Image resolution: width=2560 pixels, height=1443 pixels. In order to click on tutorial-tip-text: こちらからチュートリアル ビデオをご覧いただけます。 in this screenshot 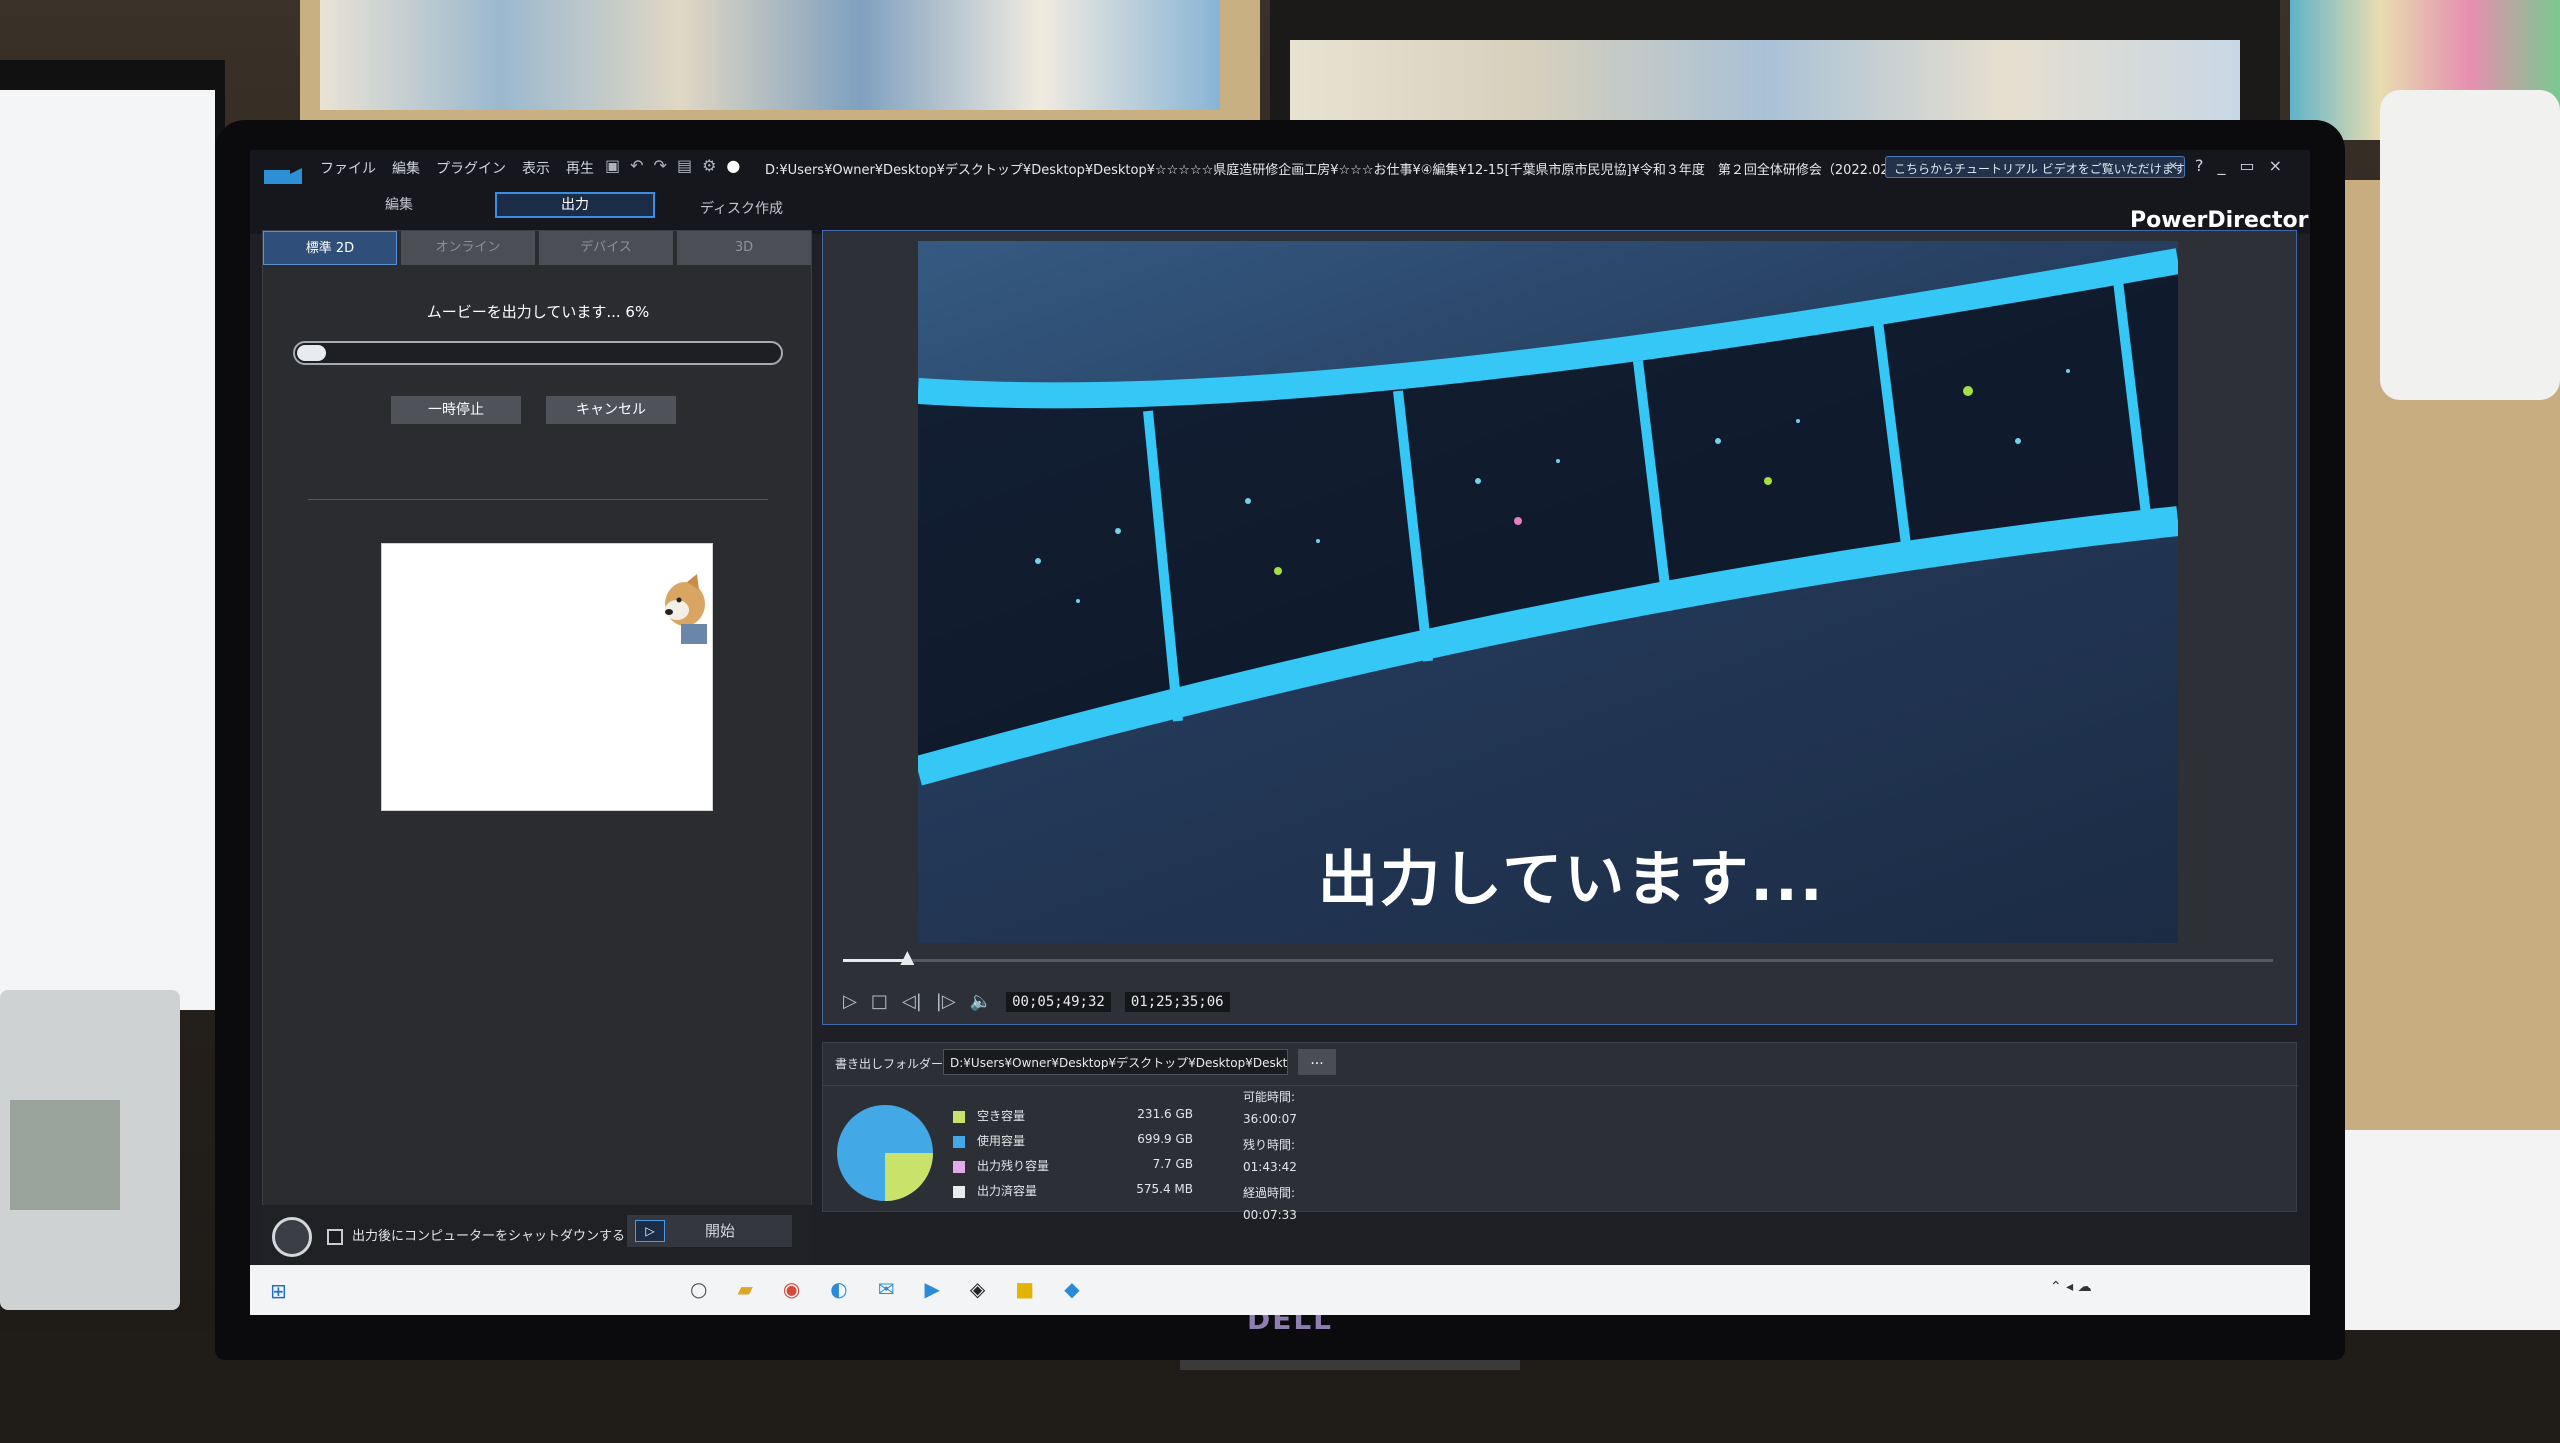, I will do `click(2039, 169)`.